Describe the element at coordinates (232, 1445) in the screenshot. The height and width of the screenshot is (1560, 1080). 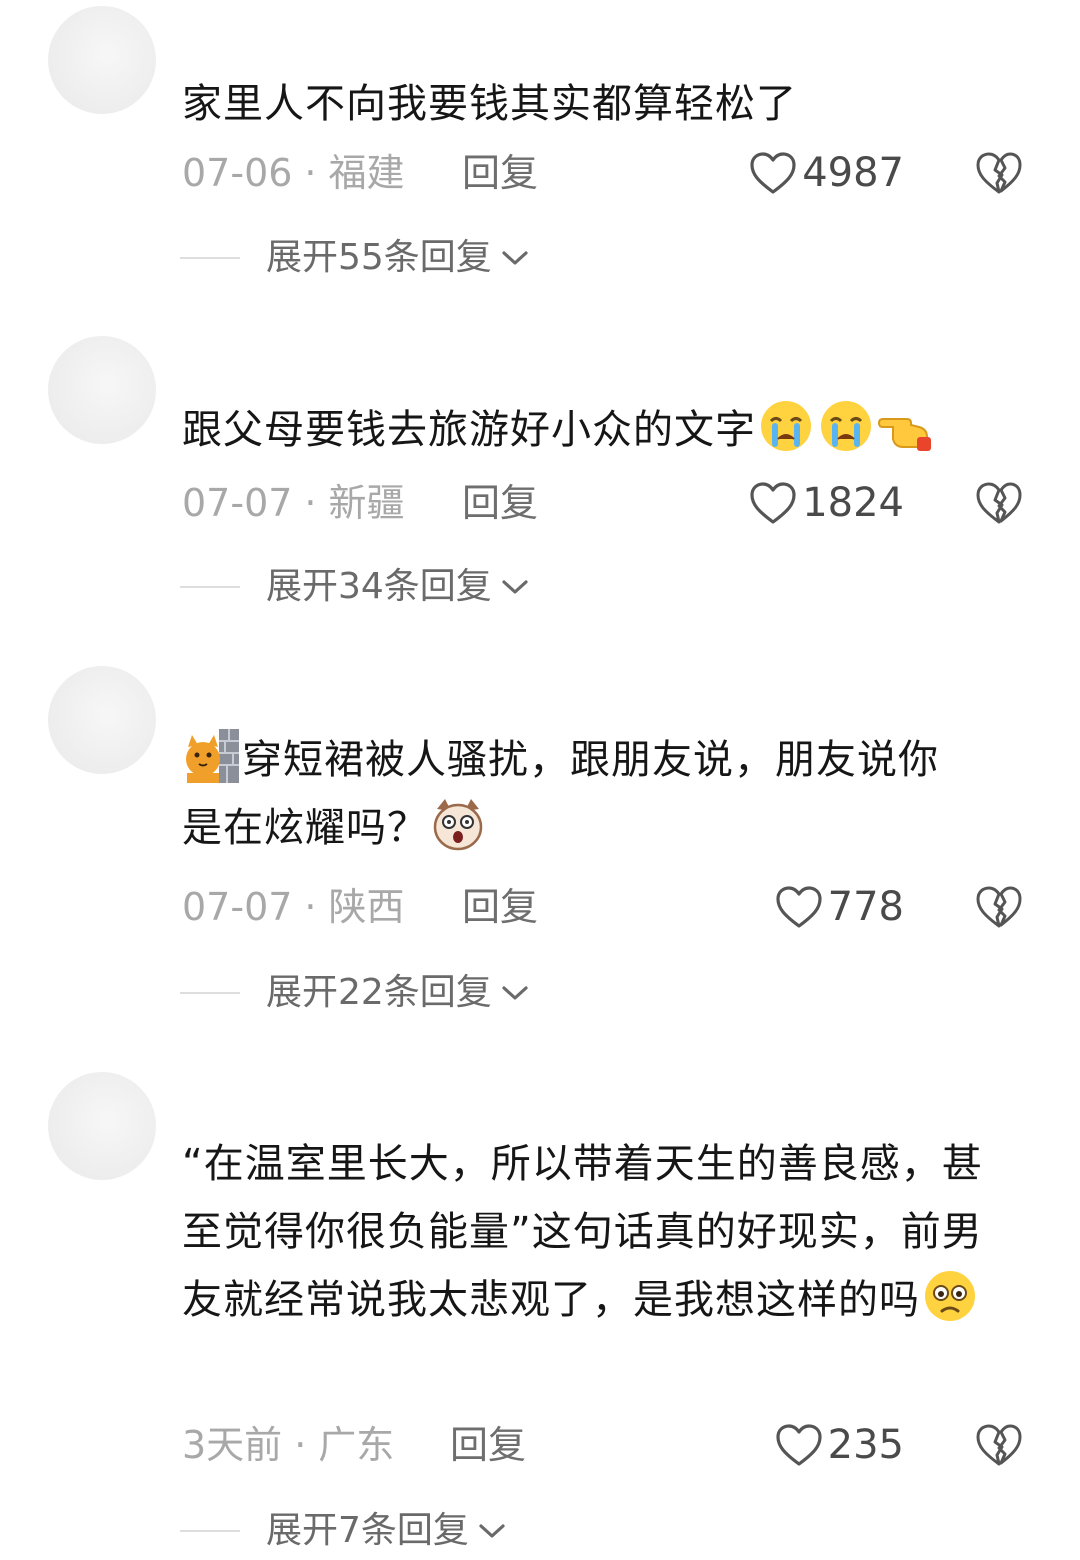
I see `comment-date: 3天前` at that location.